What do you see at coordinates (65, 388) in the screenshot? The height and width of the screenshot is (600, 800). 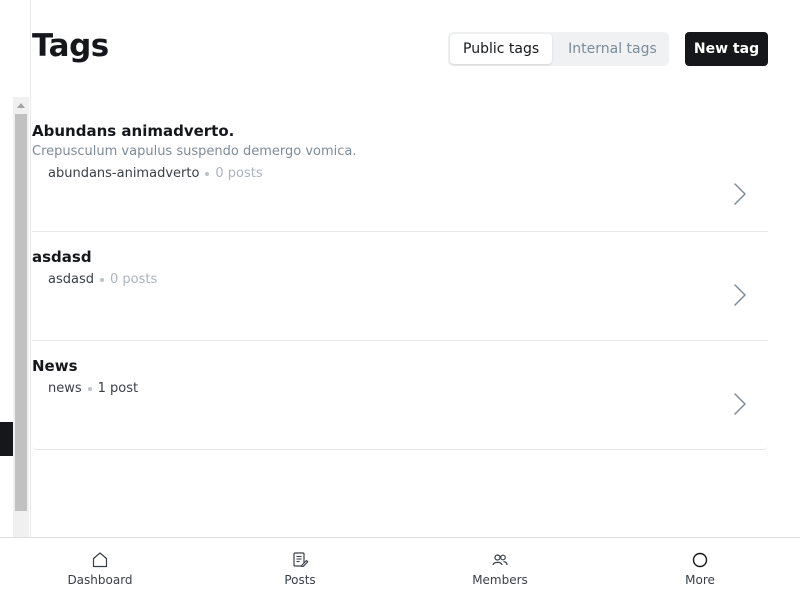 I see `tag-slug: news` at bounding box center [65, 388].